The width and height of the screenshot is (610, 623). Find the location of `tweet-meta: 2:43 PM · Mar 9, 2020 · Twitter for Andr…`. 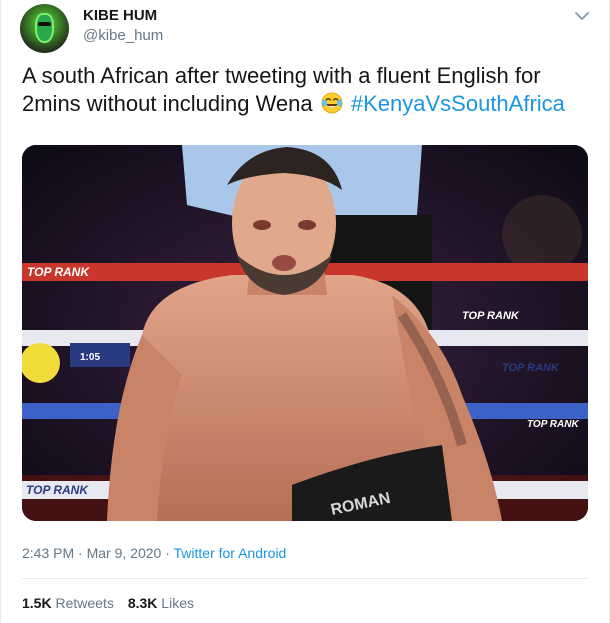

tweet-meta: 2:43 PM · Mar 9, 2020 · Twitter for Andr… is located at coordinates (154, 553).